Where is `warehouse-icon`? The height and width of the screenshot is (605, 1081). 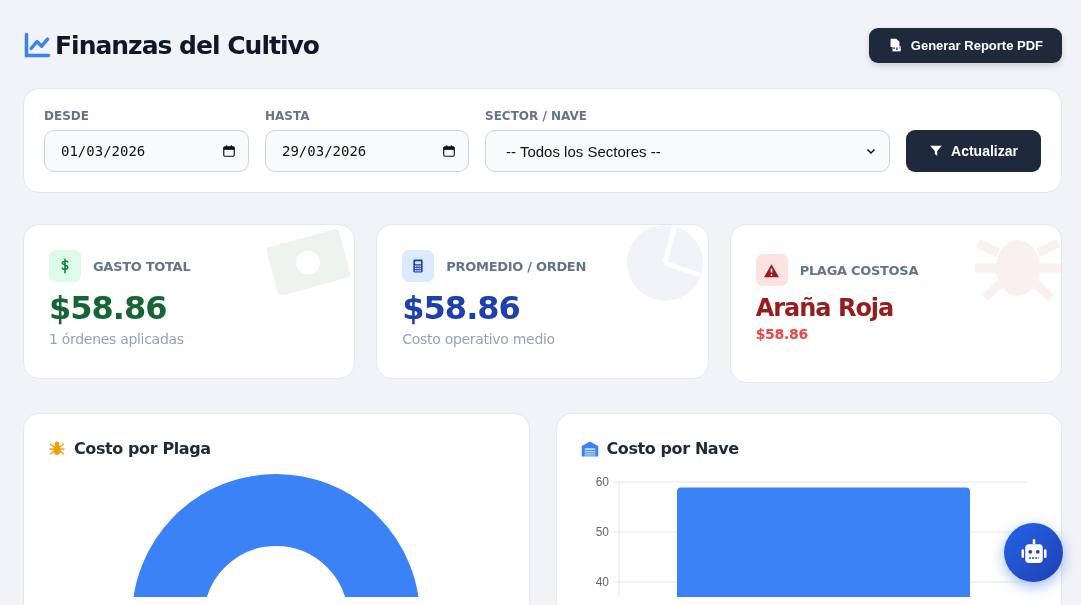
warehouse-icon is located at coordinates (589, 448).